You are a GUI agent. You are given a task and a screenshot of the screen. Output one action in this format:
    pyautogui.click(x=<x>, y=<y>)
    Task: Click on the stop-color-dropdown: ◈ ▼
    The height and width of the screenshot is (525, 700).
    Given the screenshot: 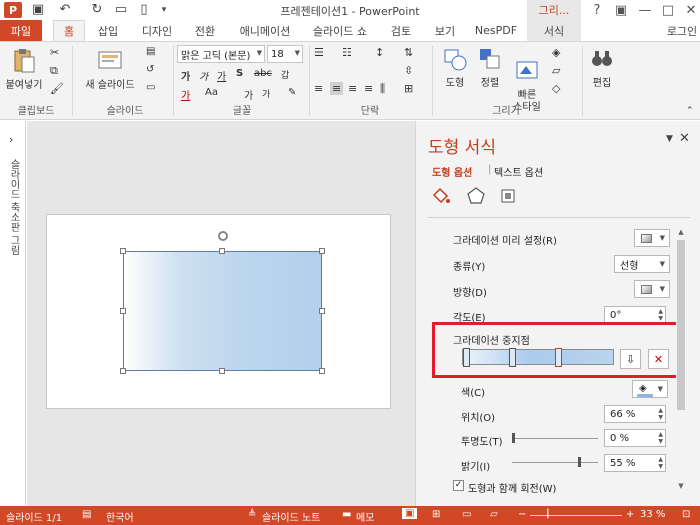 What is the action you would take?
    pyautogui.click(x=650, y=389)
    